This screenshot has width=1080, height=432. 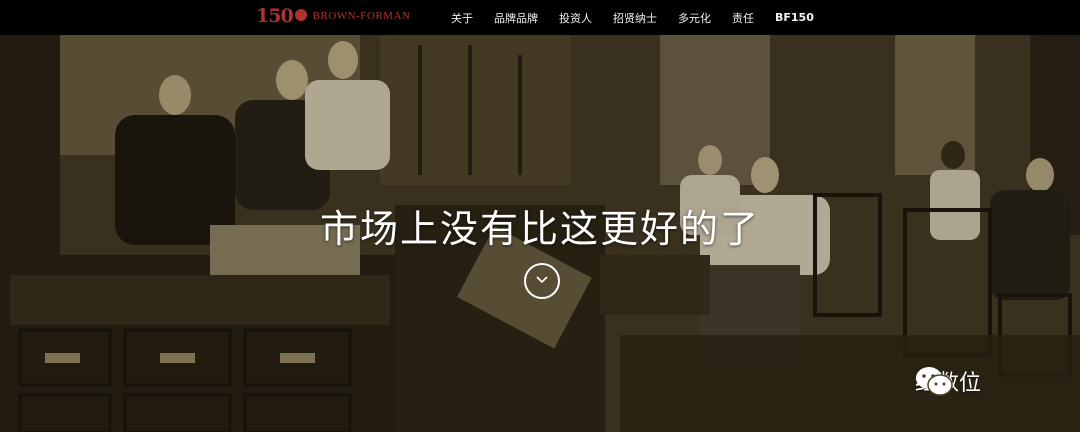 What do you see at coordinates (934, 381) in the screenshot?
I see `wechat-icon` at bounding box center [934, 381].